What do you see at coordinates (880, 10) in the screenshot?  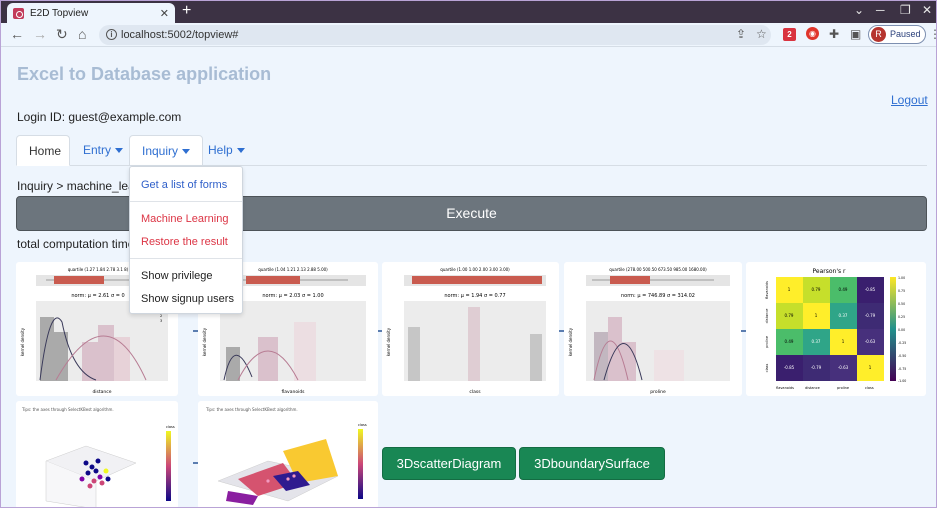 I see `minimize-icon: ─` at bounding box center [880, 10].